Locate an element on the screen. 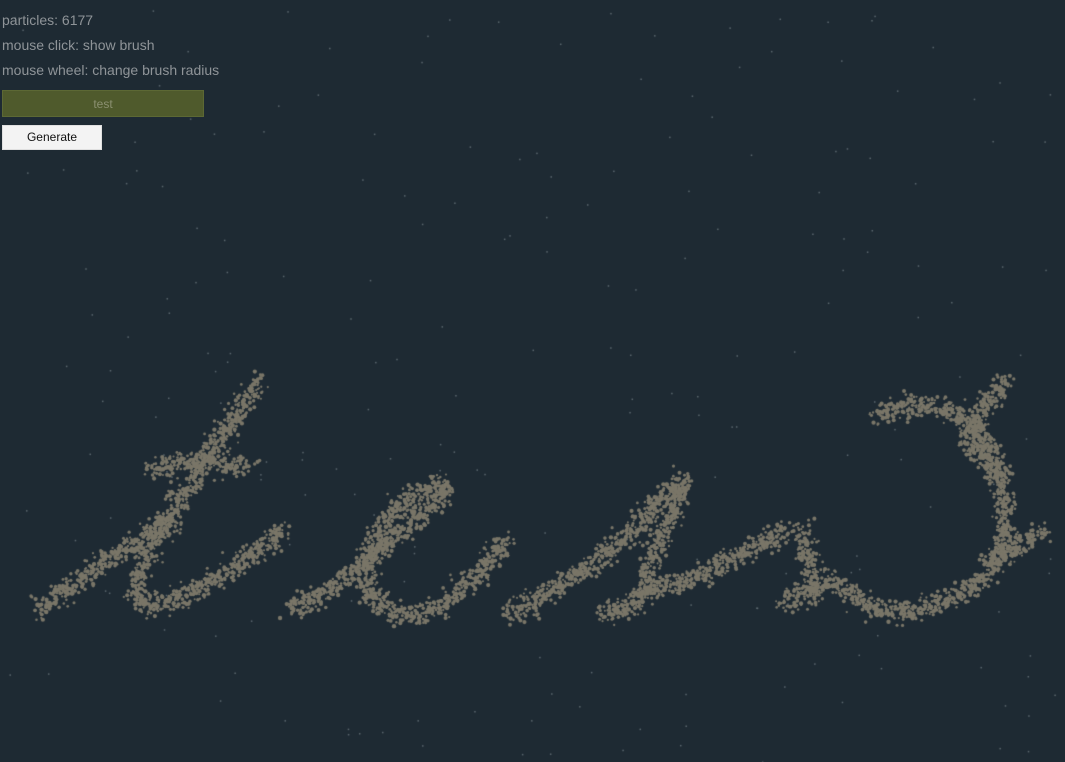 The height and width of the screenshot is (762, 1065). particle-count-label: particles: 6177 is located at coordinates (48, 20).